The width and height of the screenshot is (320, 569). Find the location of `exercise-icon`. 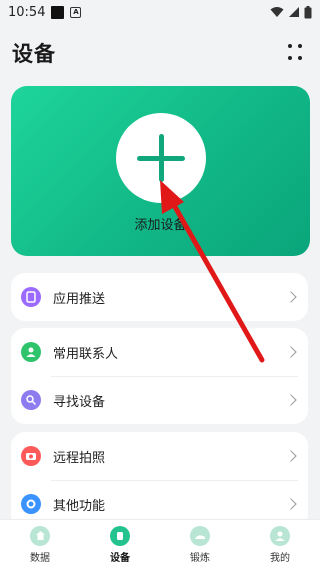

exercise-icon is located at coordinates (200, 535).